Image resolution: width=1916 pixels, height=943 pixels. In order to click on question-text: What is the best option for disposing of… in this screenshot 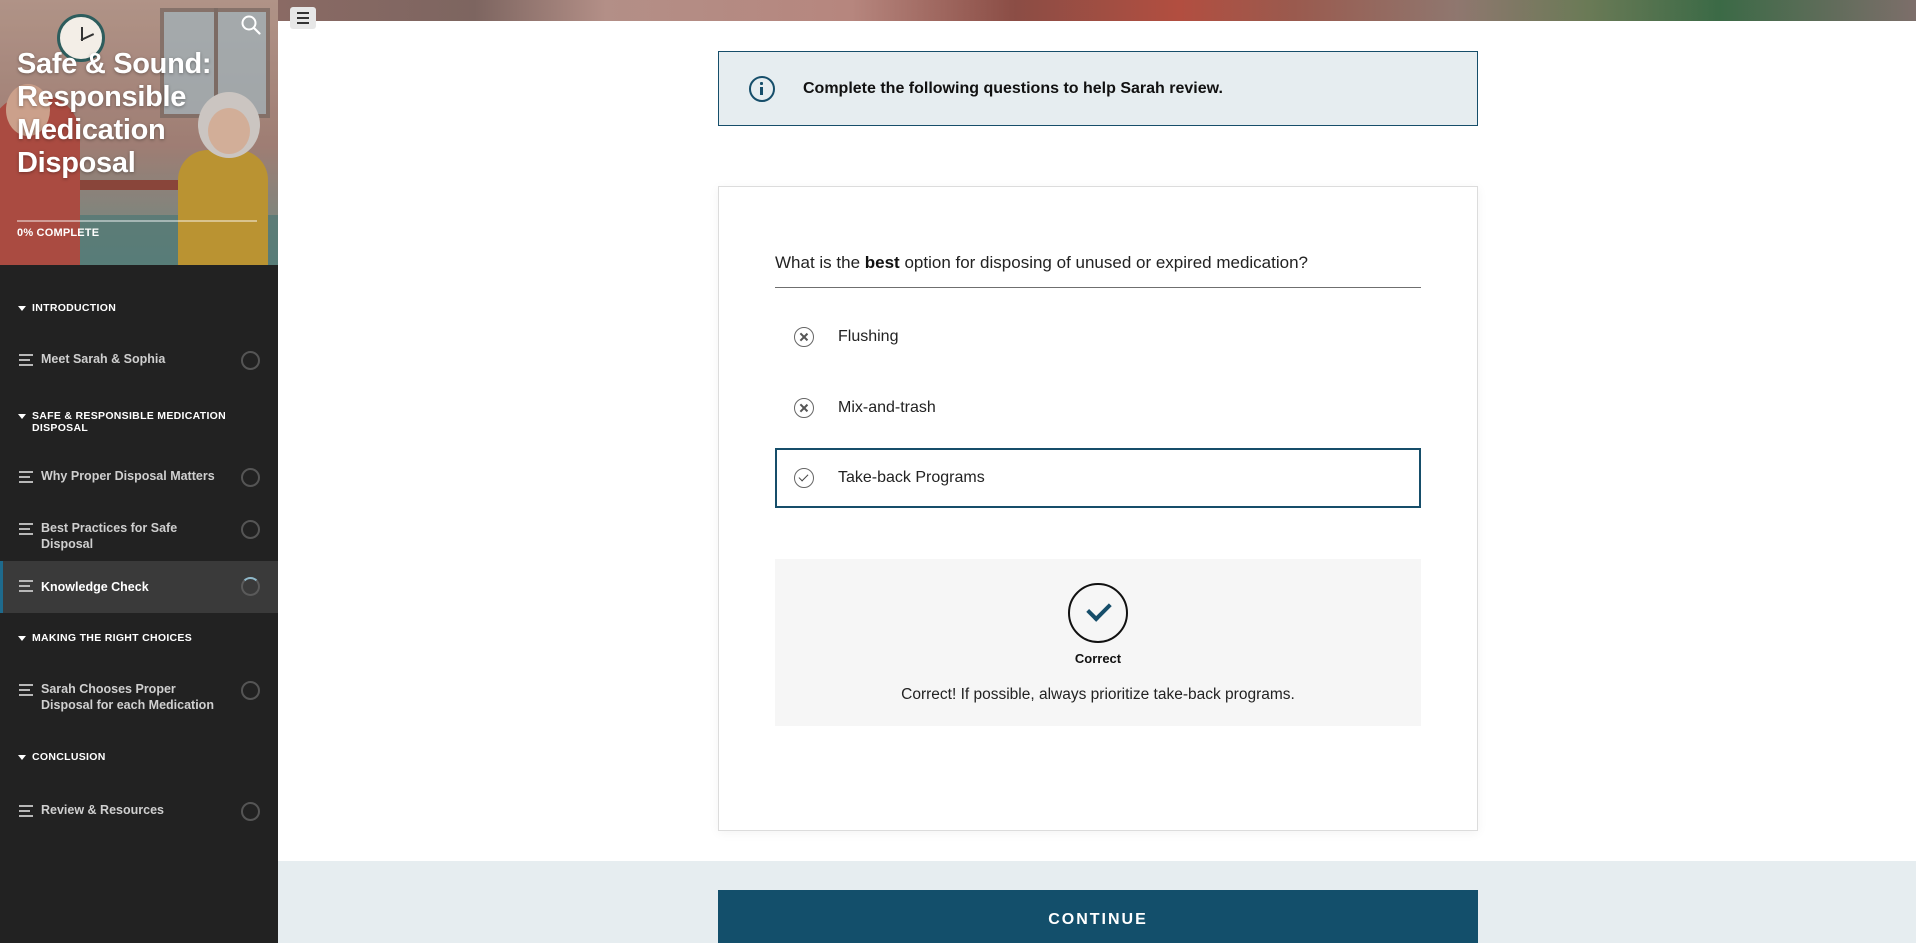, I will do `click(1098, 270)`.